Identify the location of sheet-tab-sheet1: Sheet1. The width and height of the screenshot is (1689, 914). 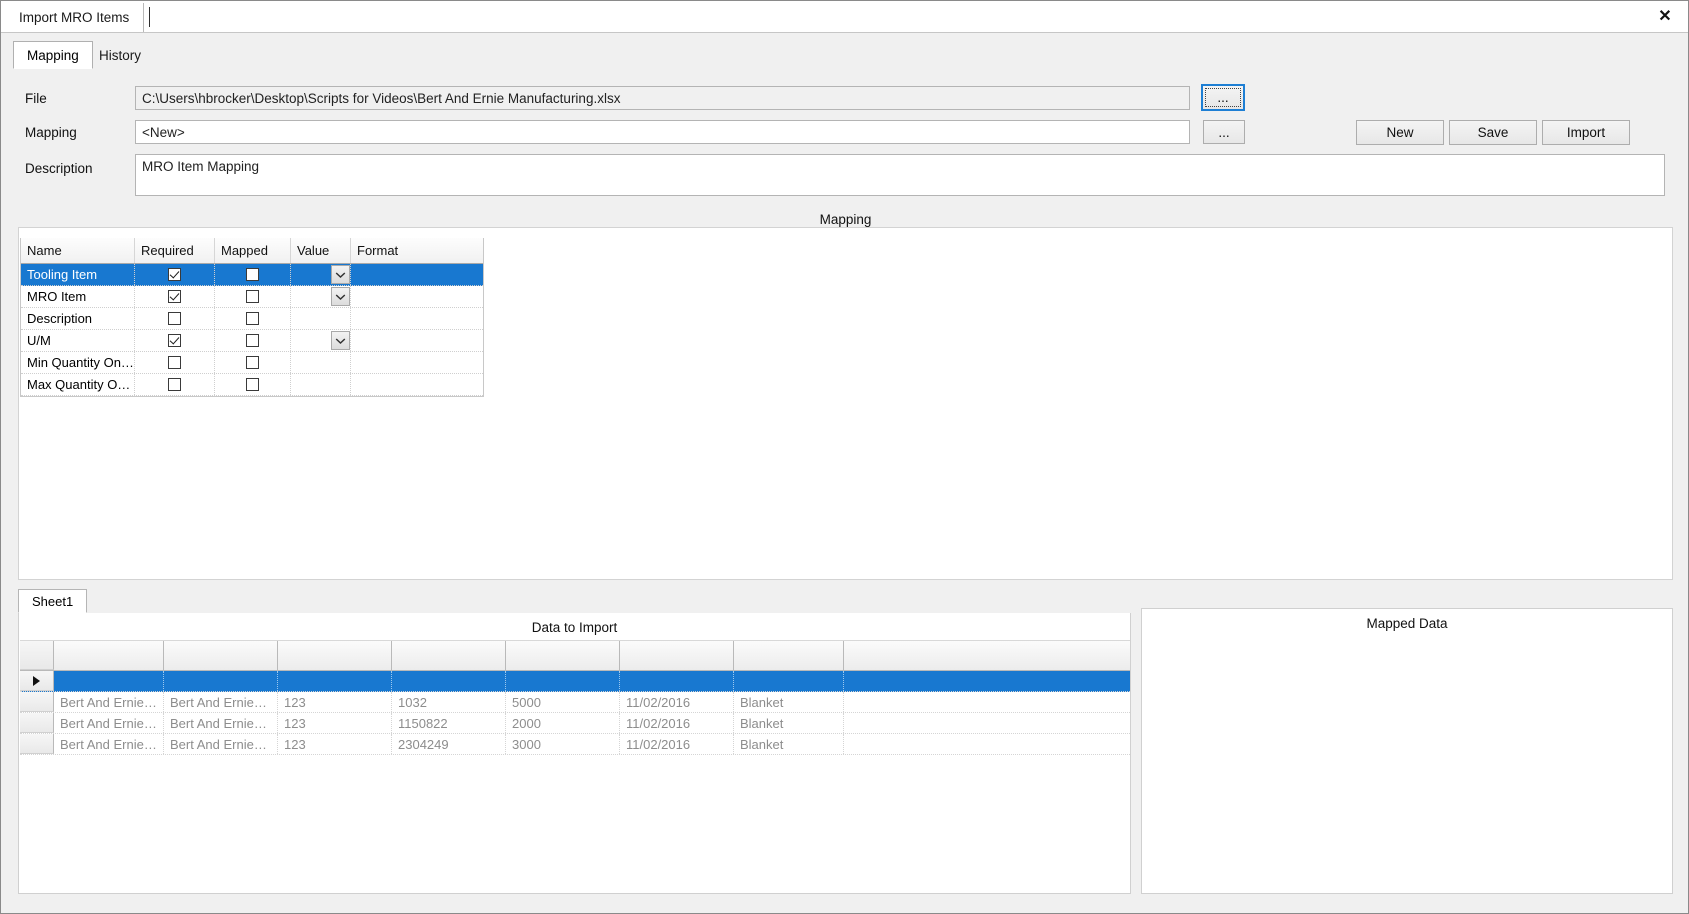
(53, 601).